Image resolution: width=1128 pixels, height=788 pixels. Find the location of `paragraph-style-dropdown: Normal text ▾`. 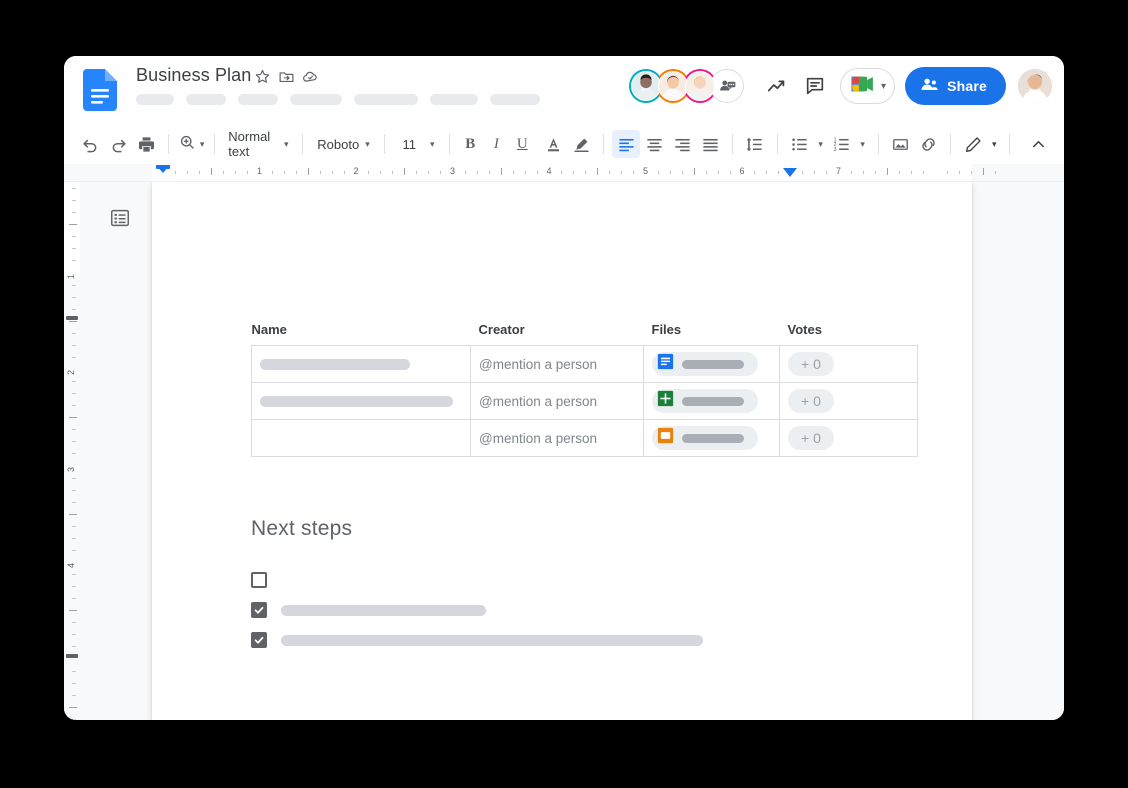

paragraph-style-dropdown: Normal text ▾ is located at coordinates (258, 144).